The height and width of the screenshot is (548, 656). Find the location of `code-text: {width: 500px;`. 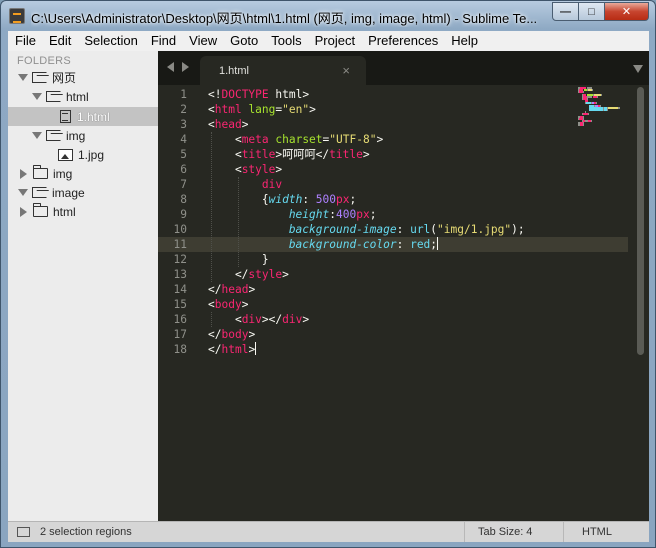

code-text: {width: 500px; is located at coordinates (282, 199).